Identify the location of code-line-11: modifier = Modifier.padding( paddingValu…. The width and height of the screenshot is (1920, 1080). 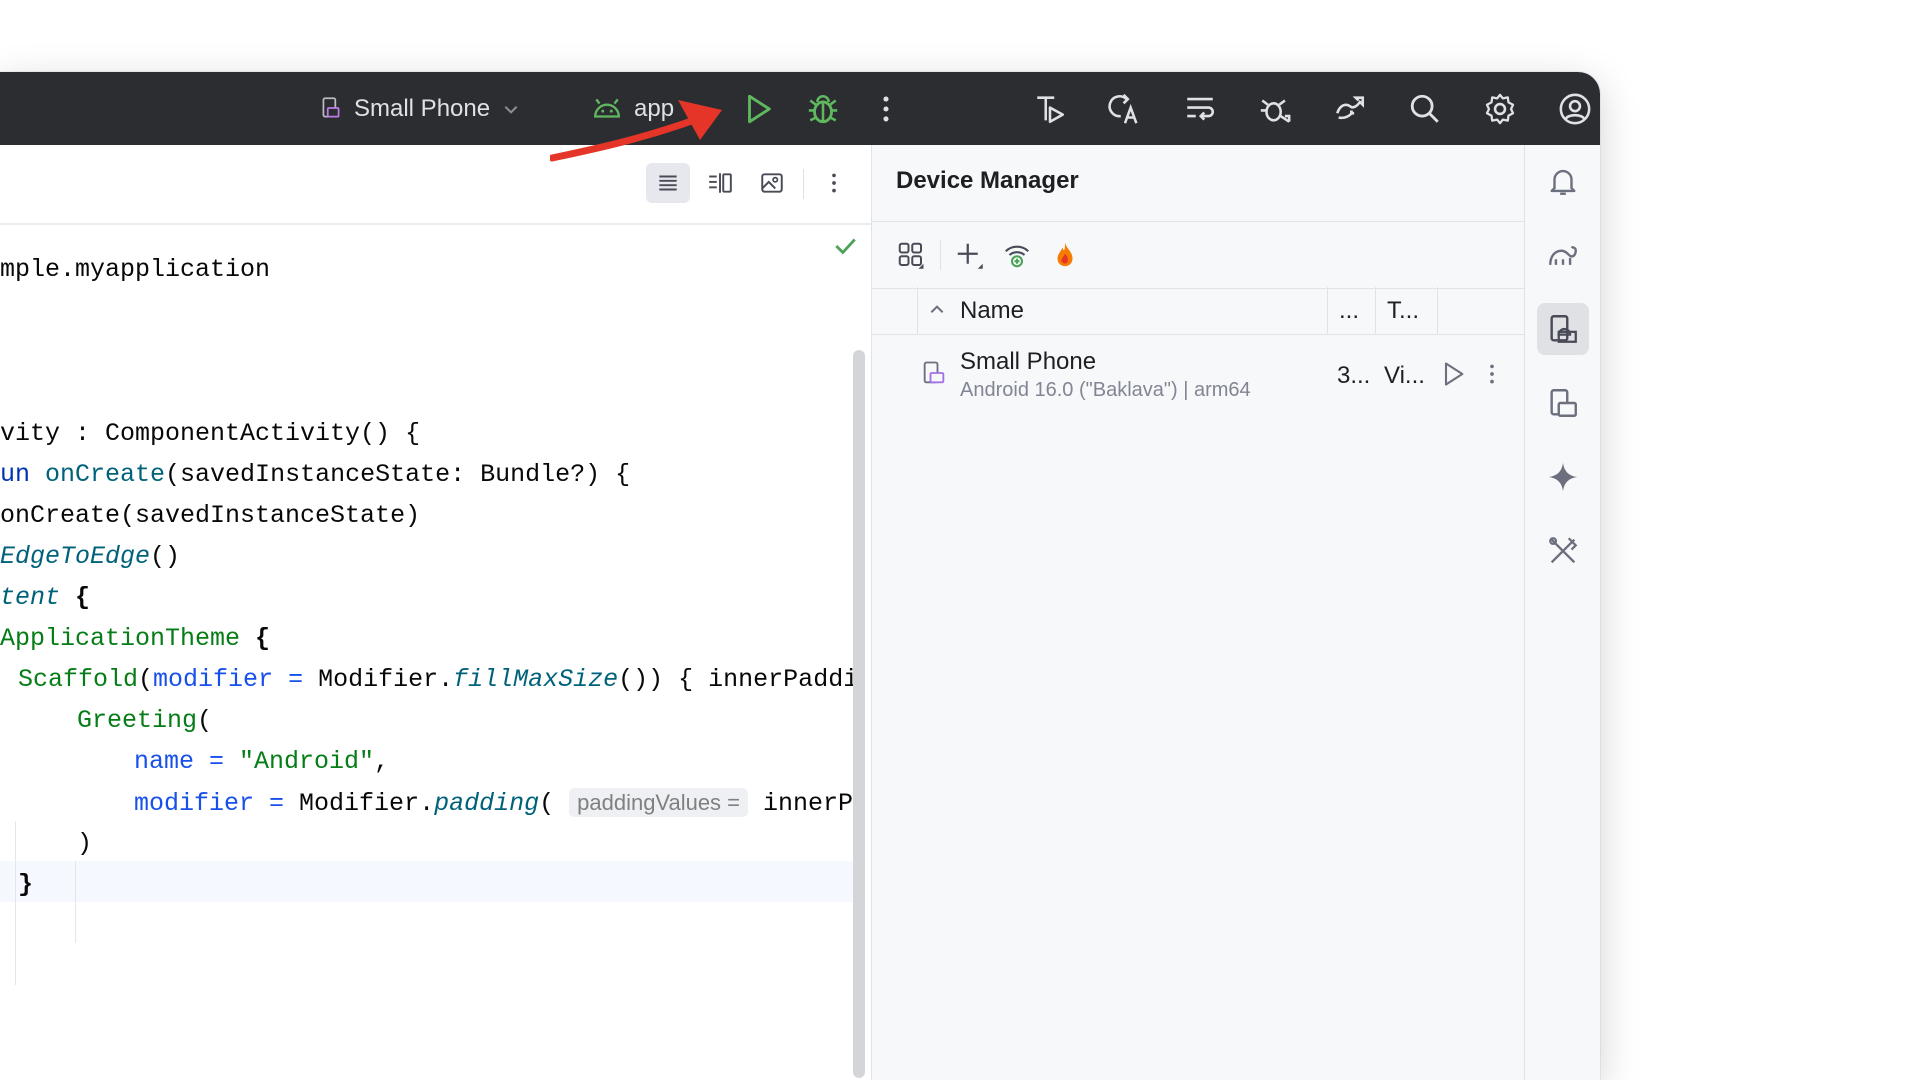
(494, 803).